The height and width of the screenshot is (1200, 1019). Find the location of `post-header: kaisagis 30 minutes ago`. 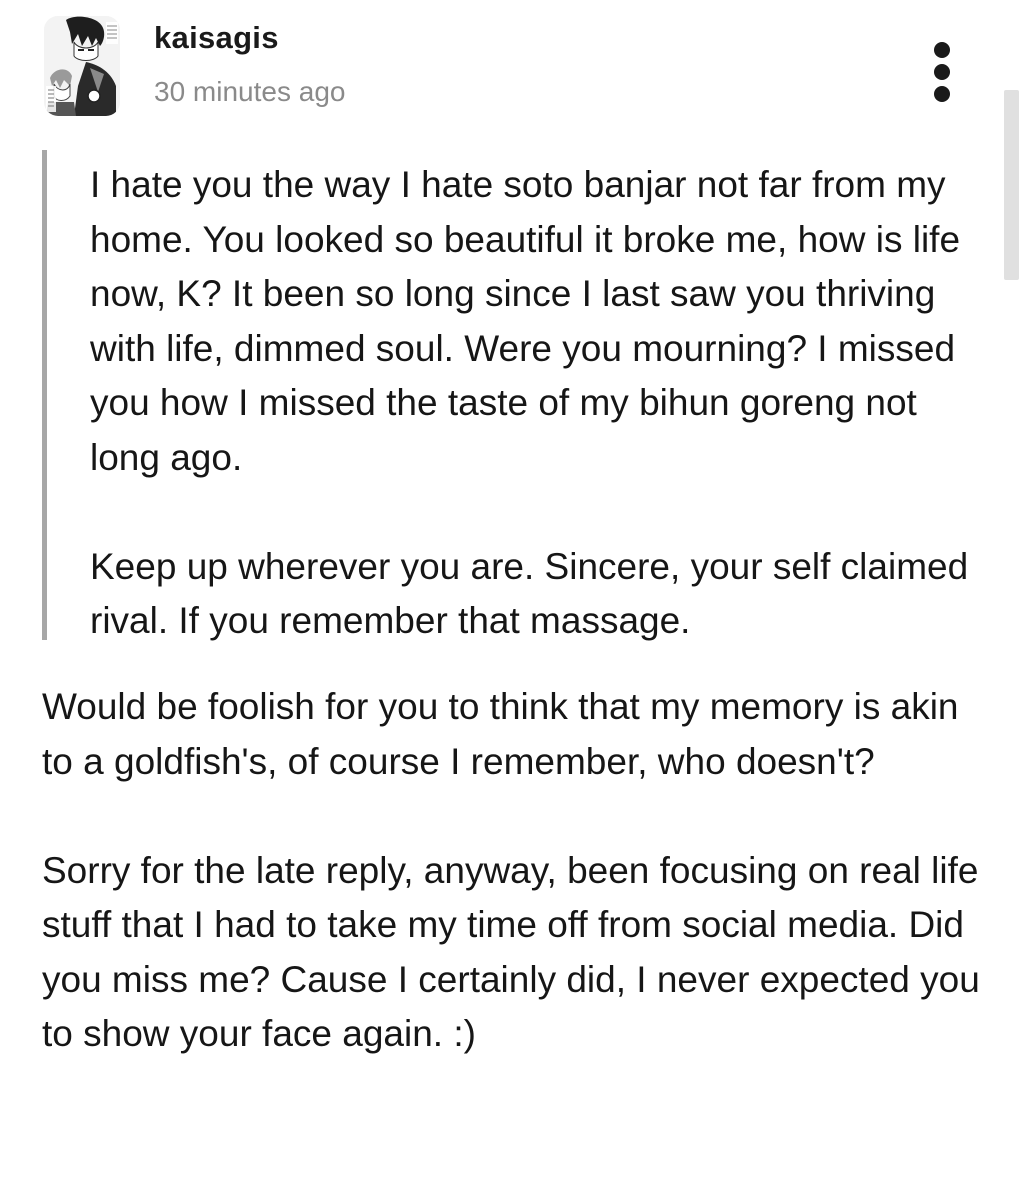

post-header: kaisagis 30 minutes ago is located at coordinates (531, 68).